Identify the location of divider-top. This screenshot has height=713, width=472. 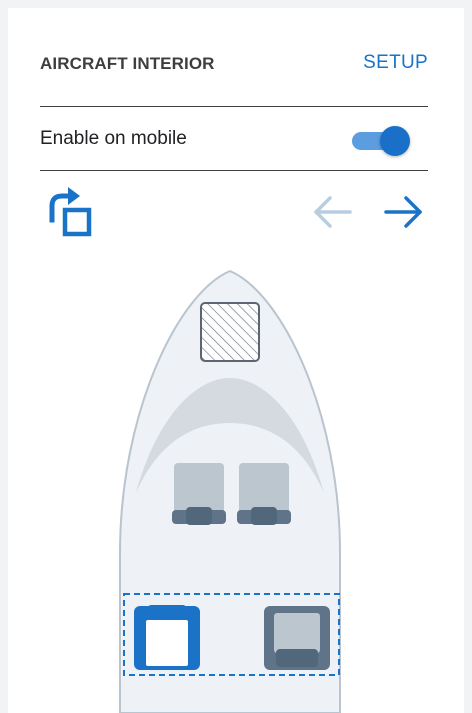
(234, 106).